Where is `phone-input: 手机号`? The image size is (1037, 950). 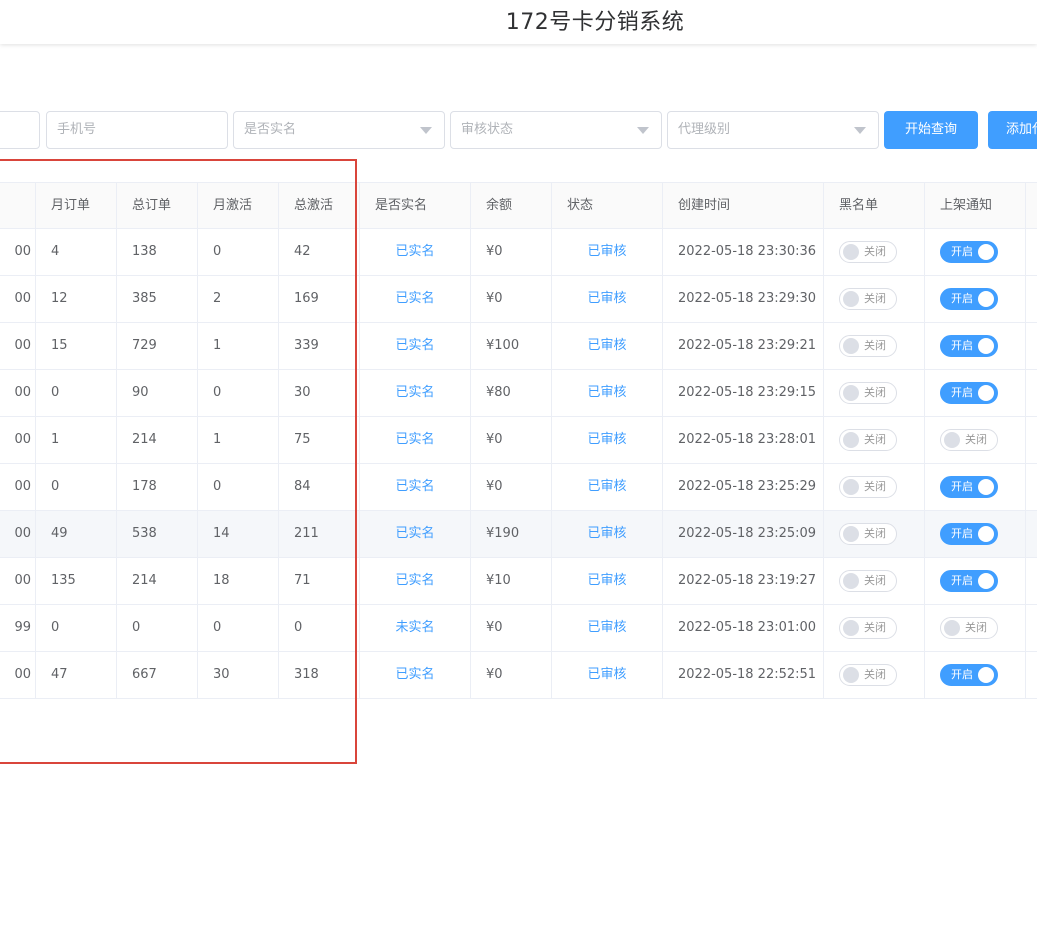 phone-input: 手机号 is located at coordinates (137, 130).